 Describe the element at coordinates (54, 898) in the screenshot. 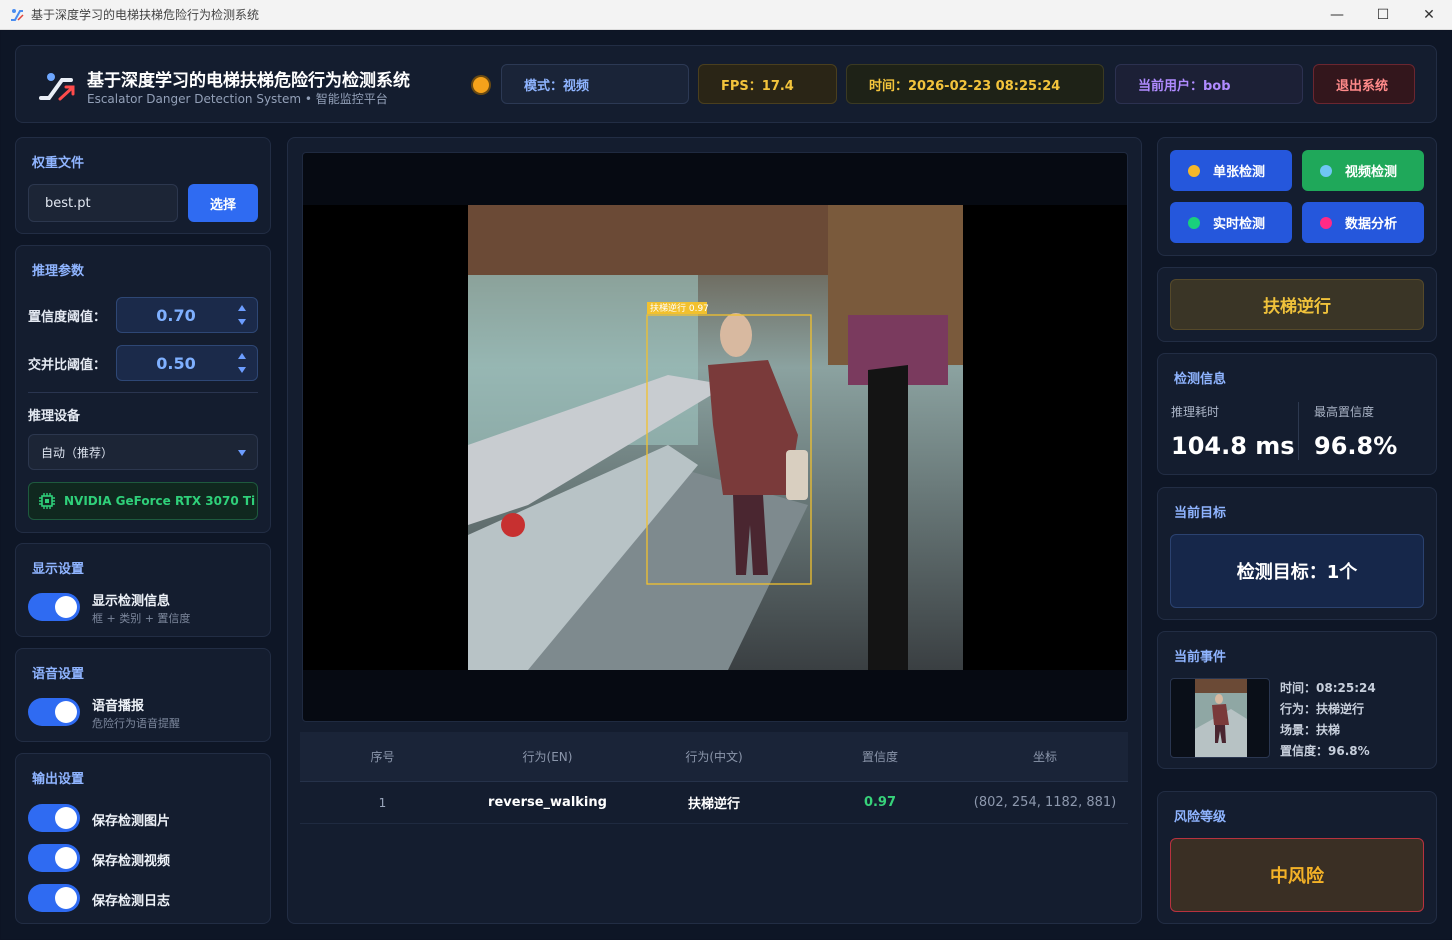

I see `save-log-toggle` at that location.